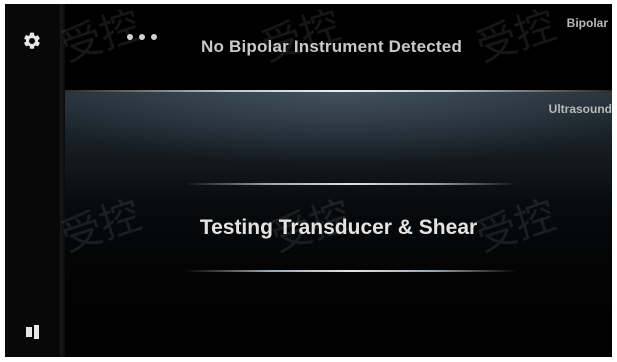 The image size is (617, 362). Describe the element at coordinates (587, 23) in the screenshot. I see `bipolar-section-label: Bipolar` at that location.